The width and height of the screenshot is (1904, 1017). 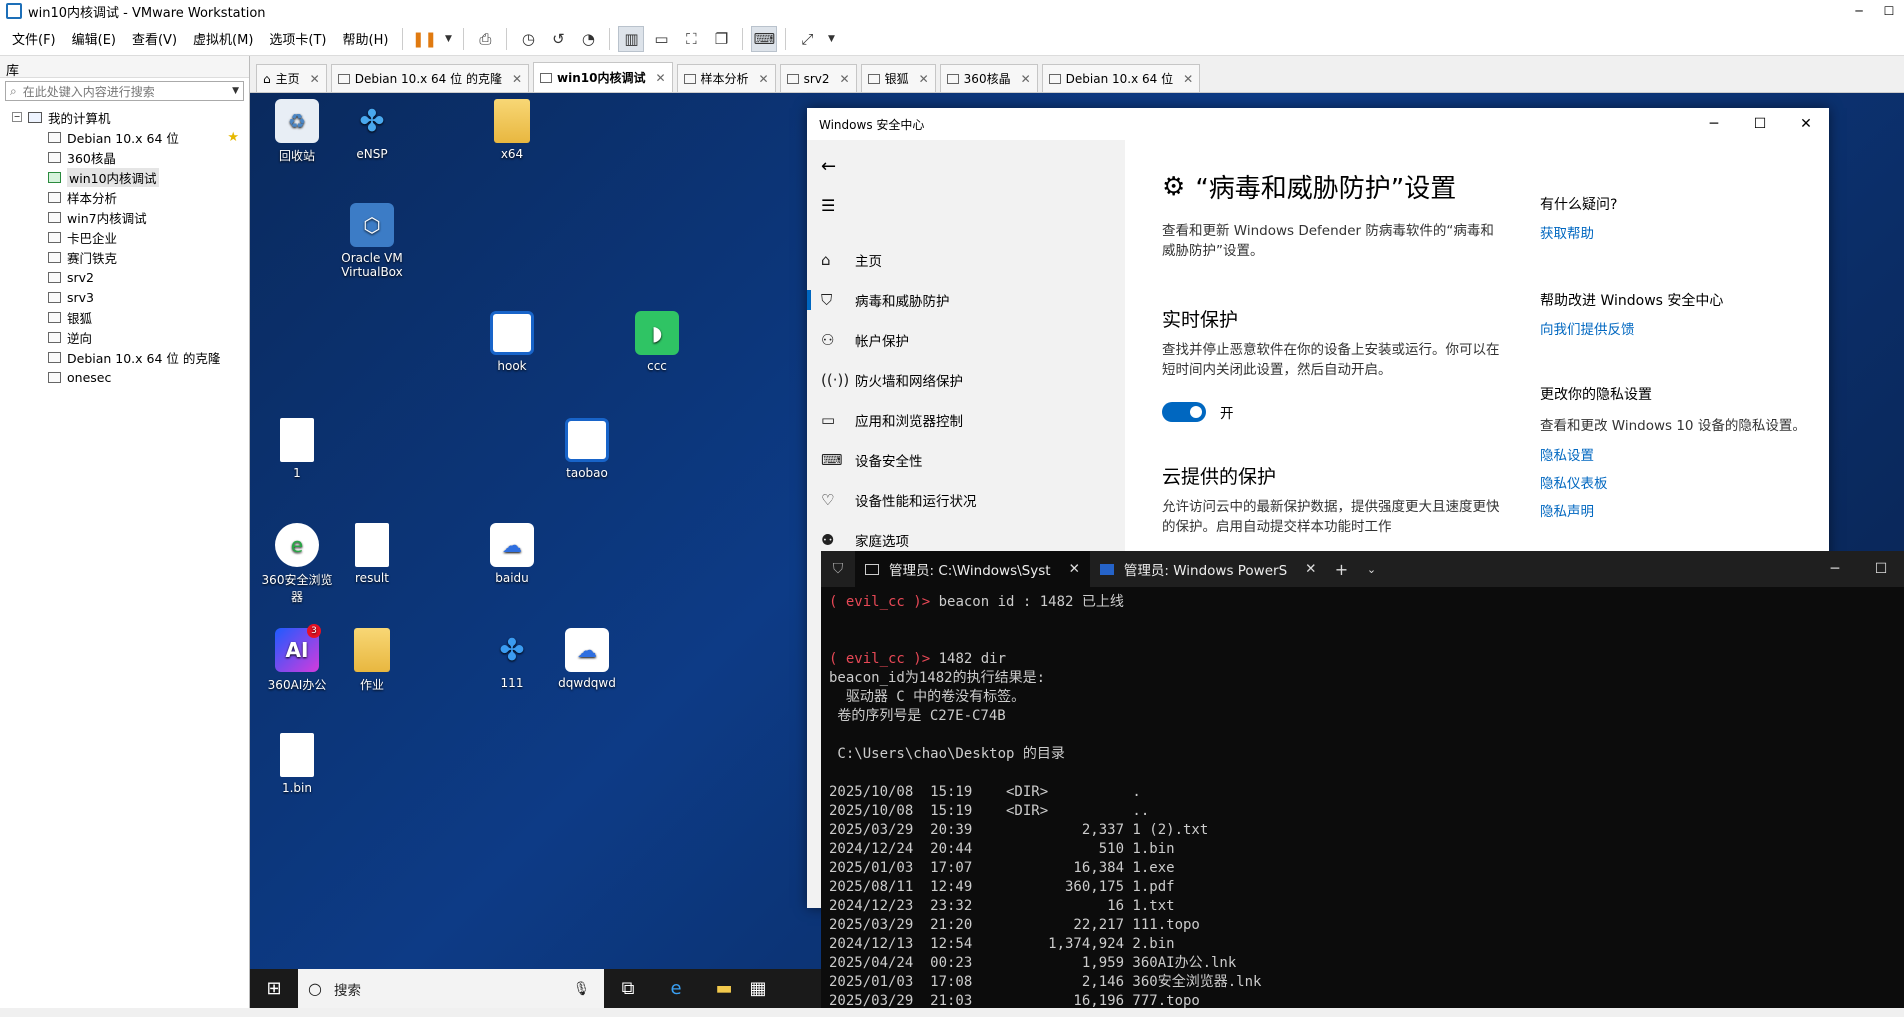 What do you see at coordinates (988, 78) in the screenshot?
I see `tab-vm: 360核晶 ✕` at bounding box center [988, 78].